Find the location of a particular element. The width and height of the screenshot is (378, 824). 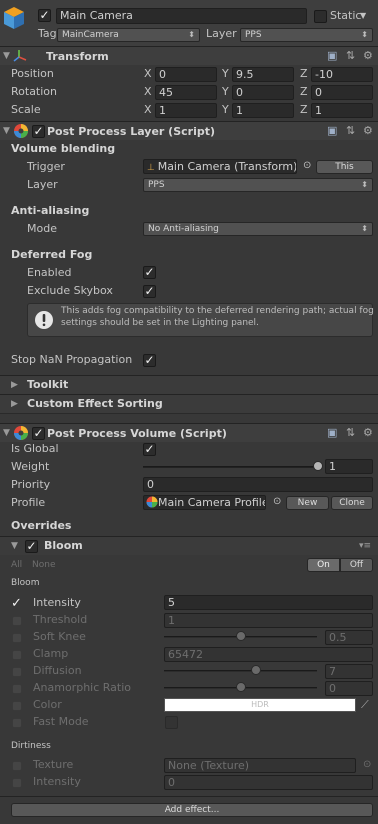

priority-field: 0 is located at coordinates (258, 484).